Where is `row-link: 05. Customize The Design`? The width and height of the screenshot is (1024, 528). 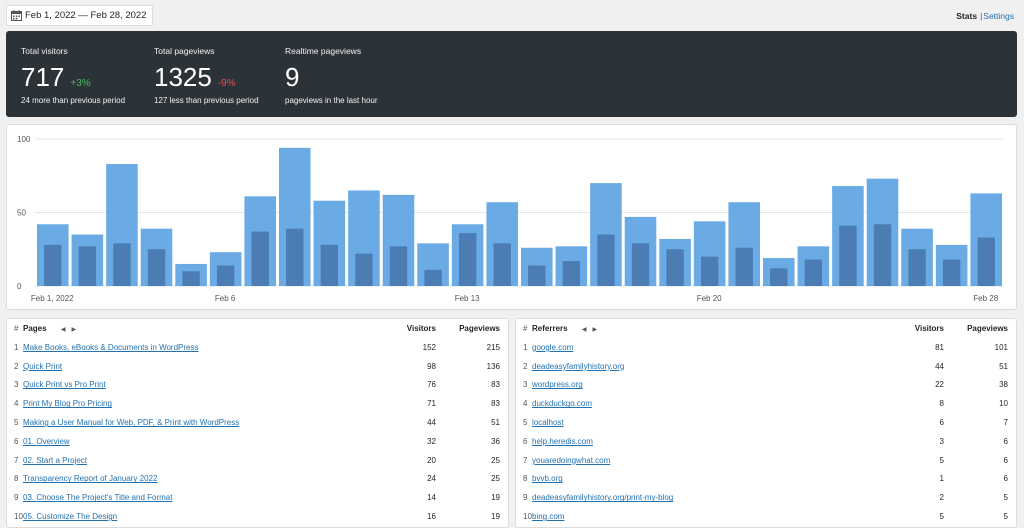 row-link: 05. Customize The Design is located at coordinates (70, 516).